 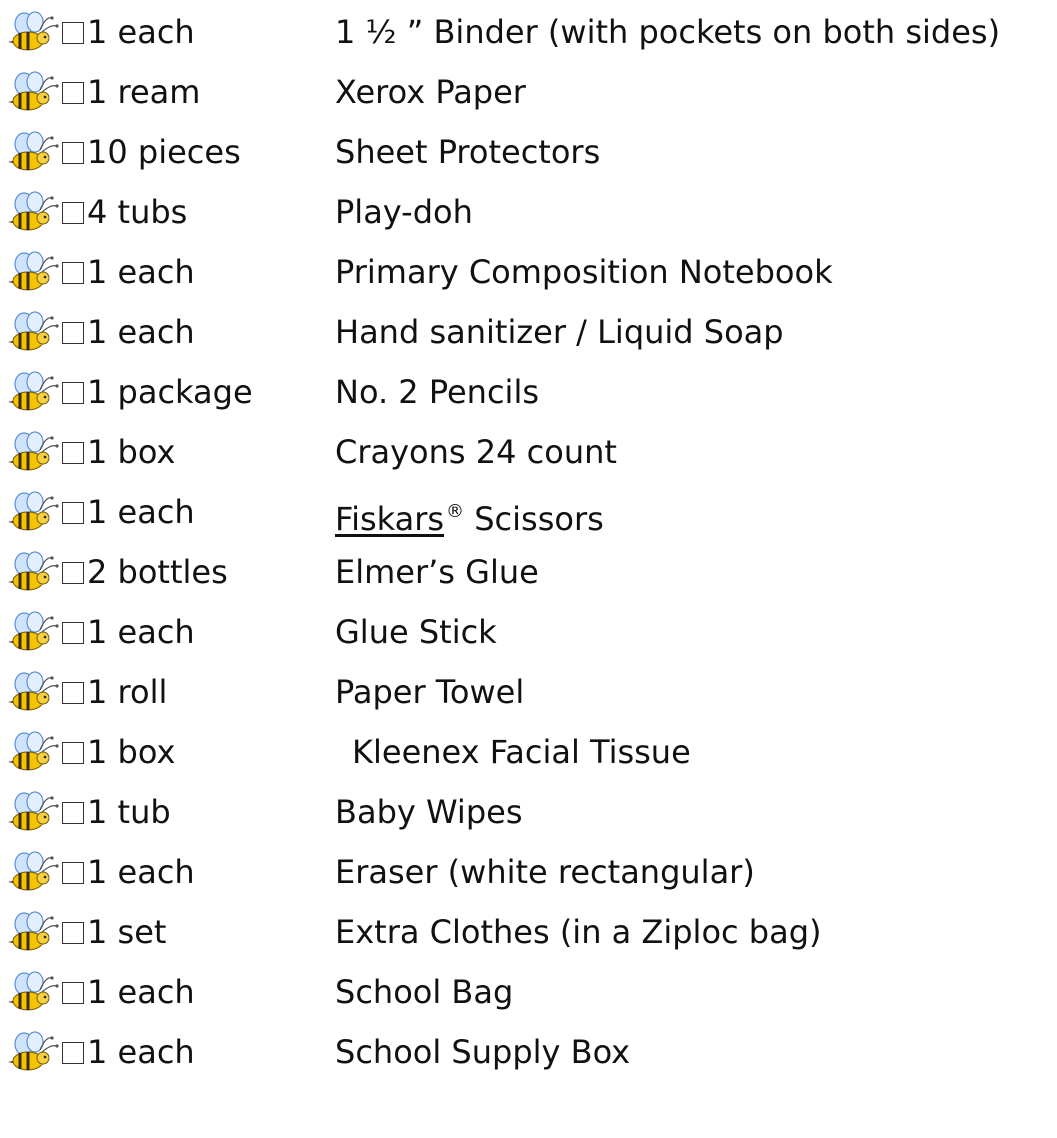 What do you see at coordinates (430, 92) in the screenshot?
I see `item-name: Xerox Paper` at bounding box center [430, 92].